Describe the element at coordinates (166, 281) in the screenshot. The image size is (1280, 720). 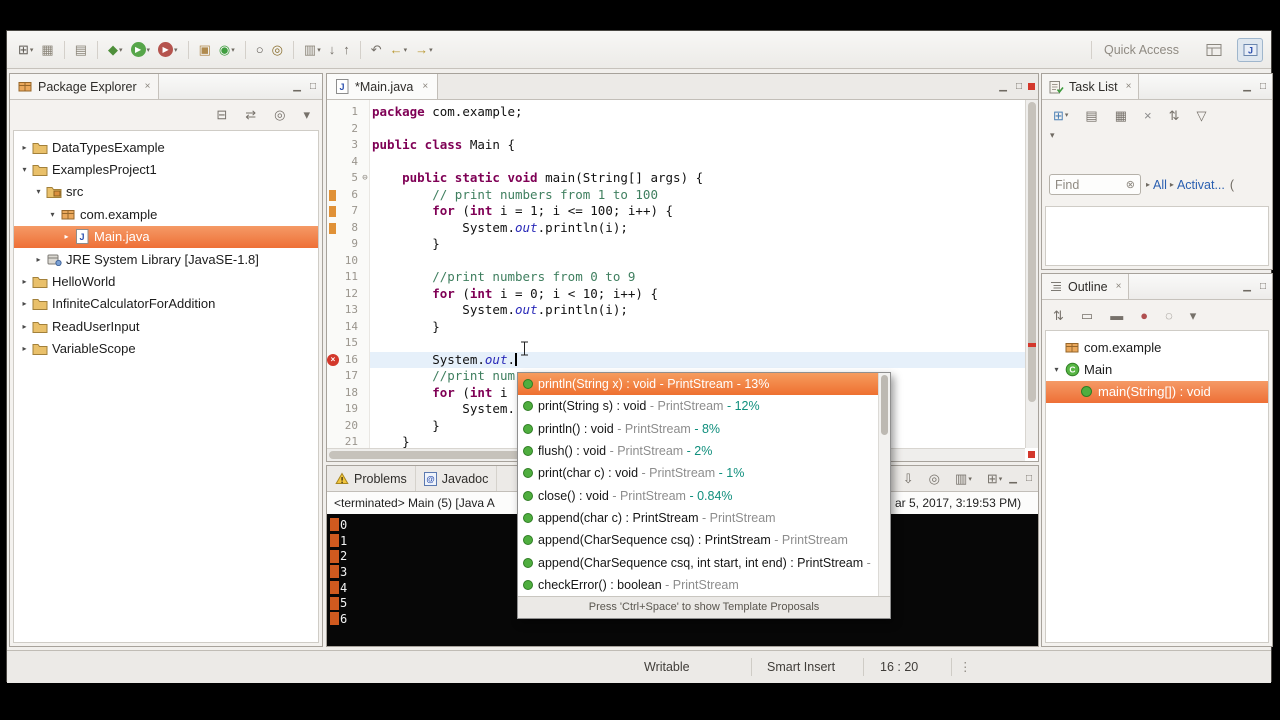
I see `project-tree-item: ▸ HelloWorld` at that location.